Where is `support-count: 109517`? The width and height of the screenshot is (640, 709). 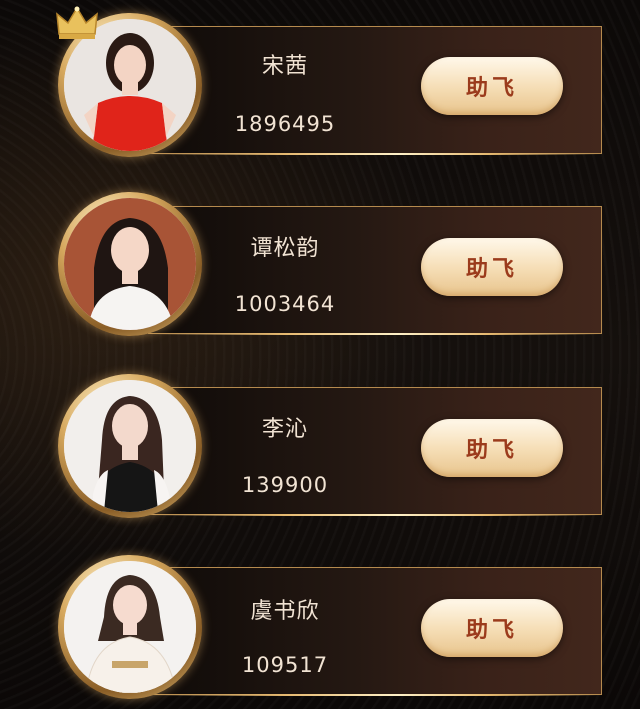
support-count: 109517 is located at coordinates (285, 665).